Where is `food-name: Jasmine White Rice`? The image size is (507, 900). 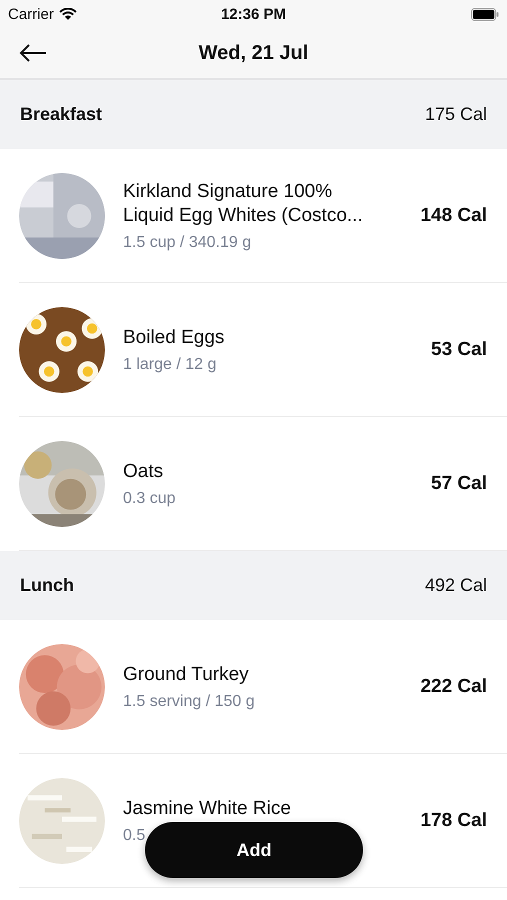
food-name: Jasmine White Rice is located at coordinates (207, 808).